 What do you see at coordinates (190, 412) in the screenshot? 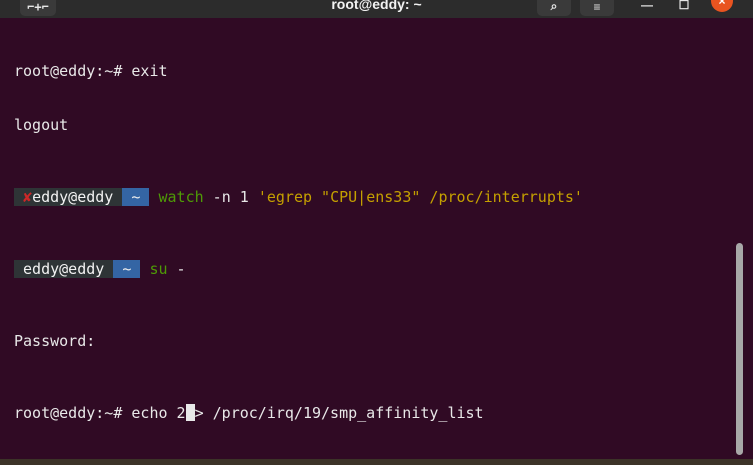
I see `text-cursor` at bounding box center [190, 412].